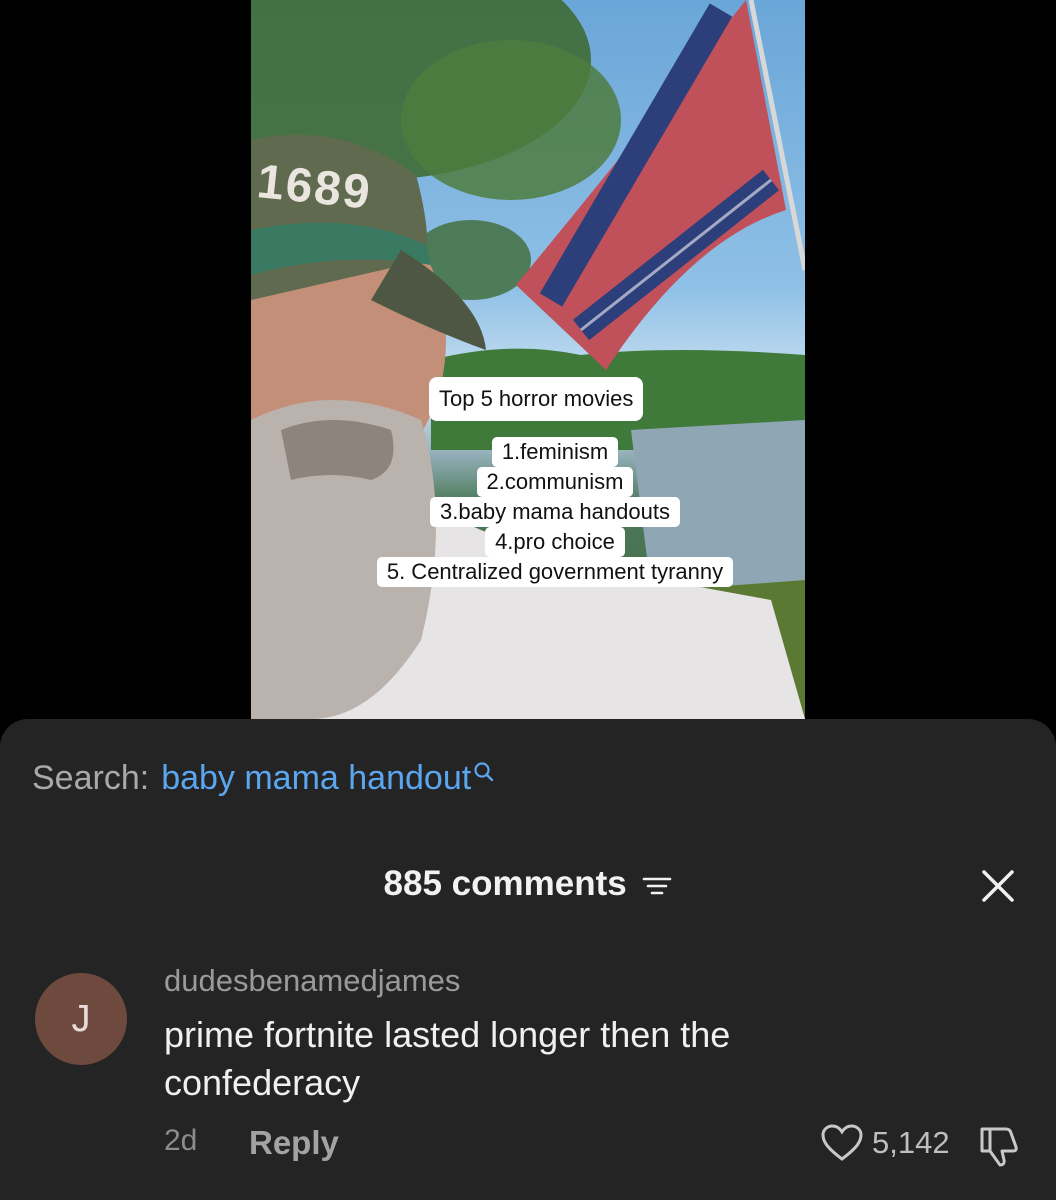 This screenshot has height=1200, width=1056. I want to click on overlay-list-item: 4.pro choice, so click(555, 542).